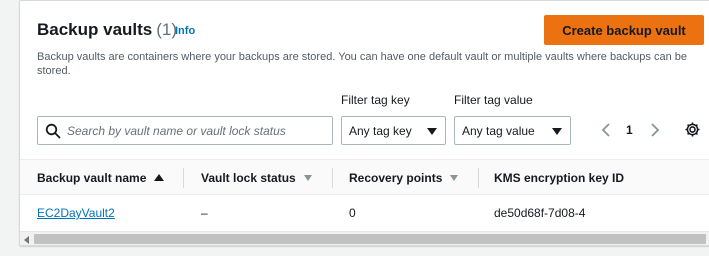 This screenshot has height=256, width=709. I want to click on column-header-kms-key: KMS encryption key ID, so click(559, 178).